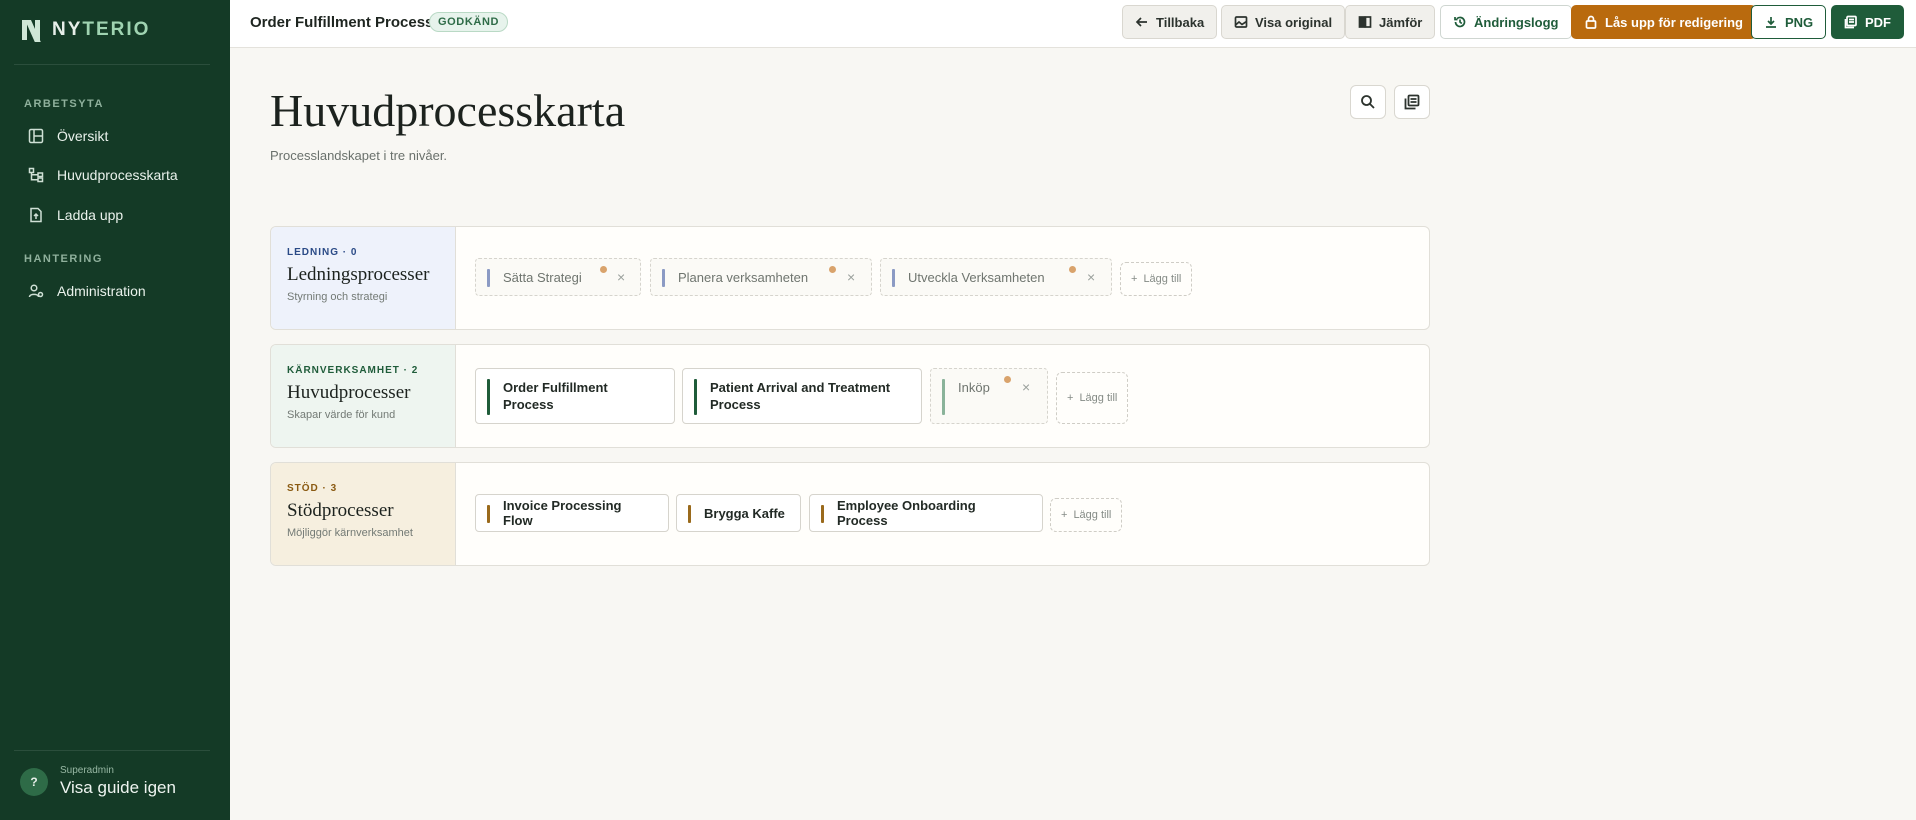  I want to click on export-pdf-button: PDF, so click(1867, 22).